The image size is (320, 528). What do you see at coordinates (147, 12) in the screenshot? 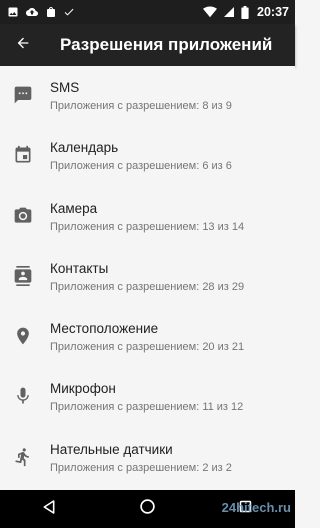
I see `status-bar: 20:37` at bounding box center [147, 12].